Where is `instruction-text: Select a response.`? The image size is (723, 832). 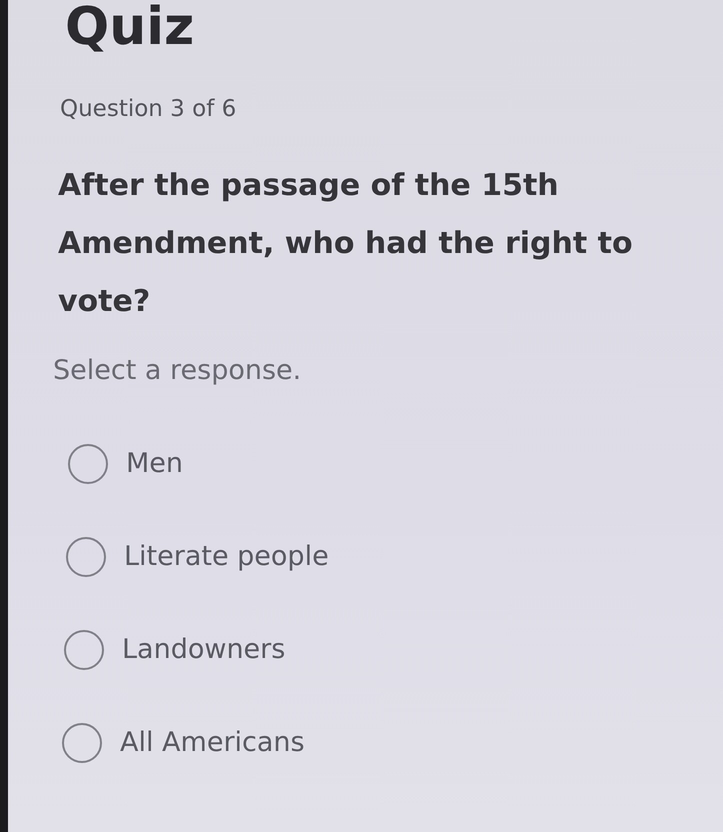
instruction-text: Select a response. is located at coordinates (177, 371).